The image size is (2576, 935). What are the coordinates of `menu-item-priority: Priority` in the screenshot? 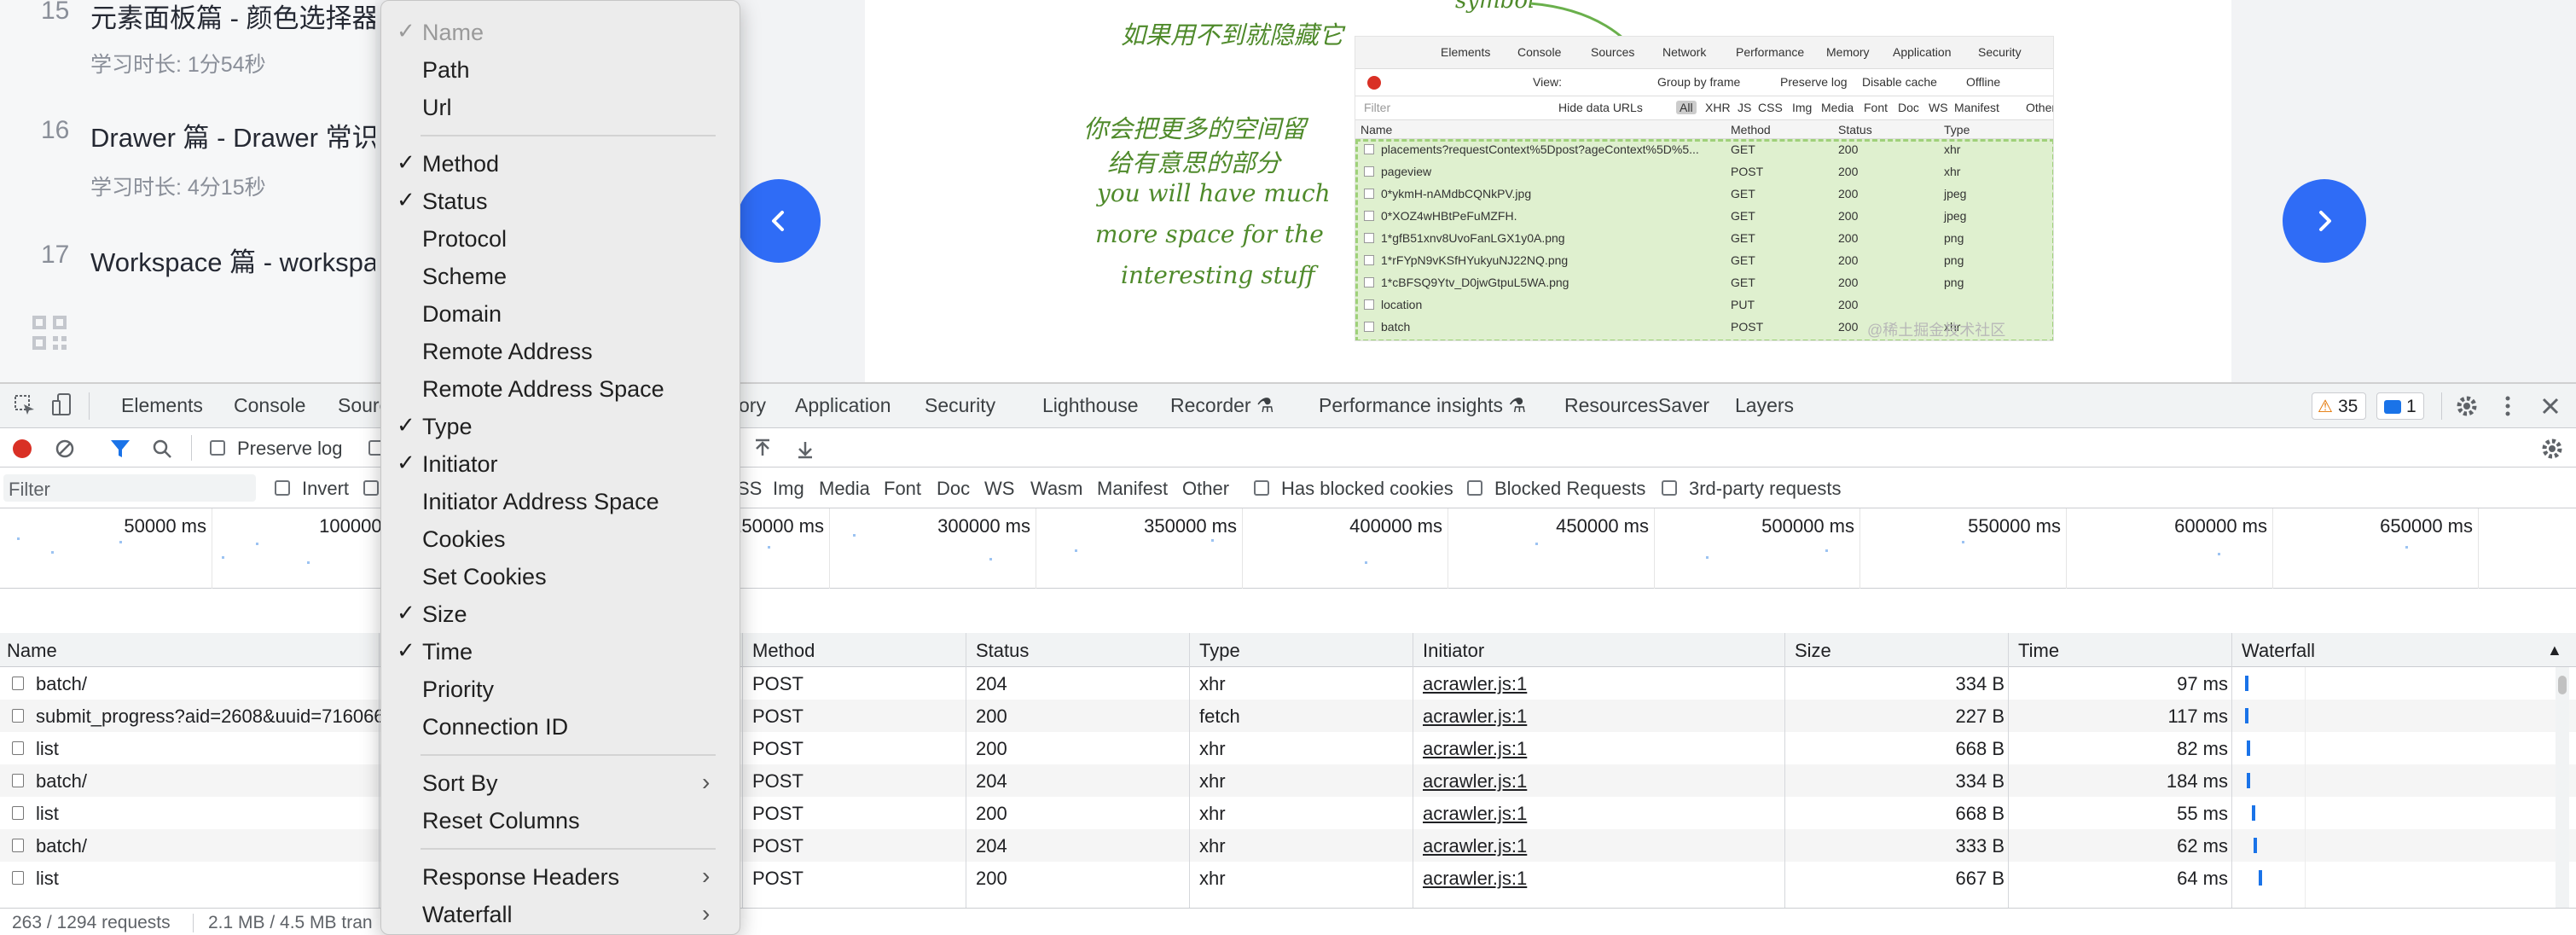 It's located at (560, 688).